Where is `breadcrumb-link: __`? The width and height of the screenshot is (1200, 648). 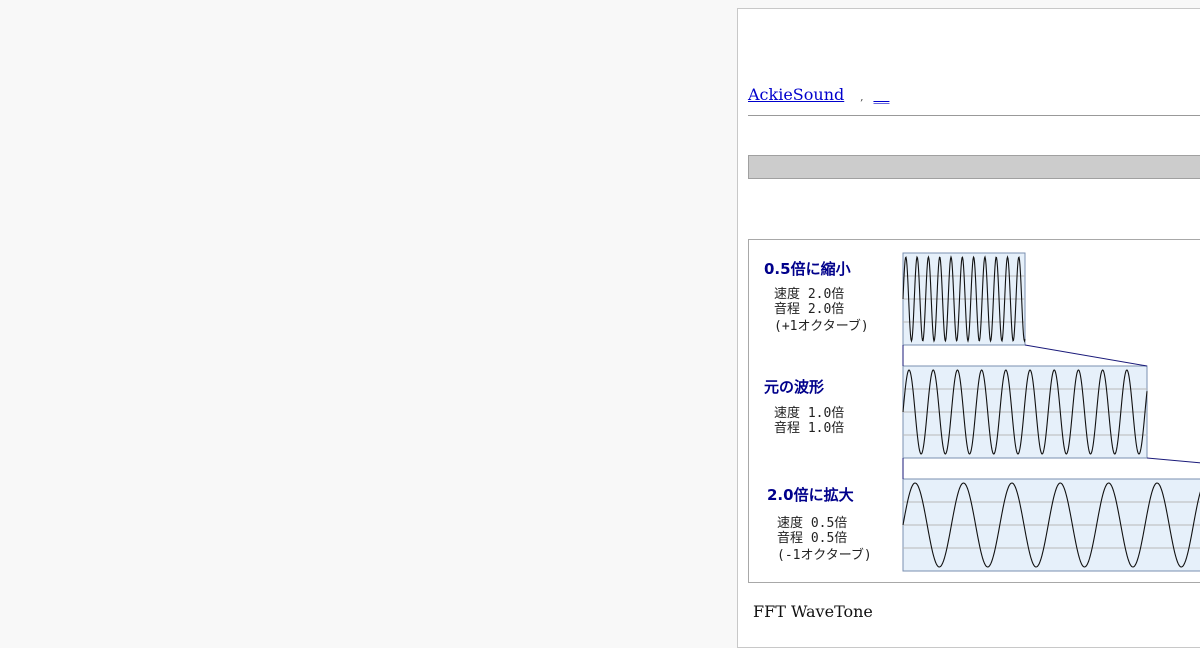 breadcrumb-link: __ is located at coordinates (881, 94).